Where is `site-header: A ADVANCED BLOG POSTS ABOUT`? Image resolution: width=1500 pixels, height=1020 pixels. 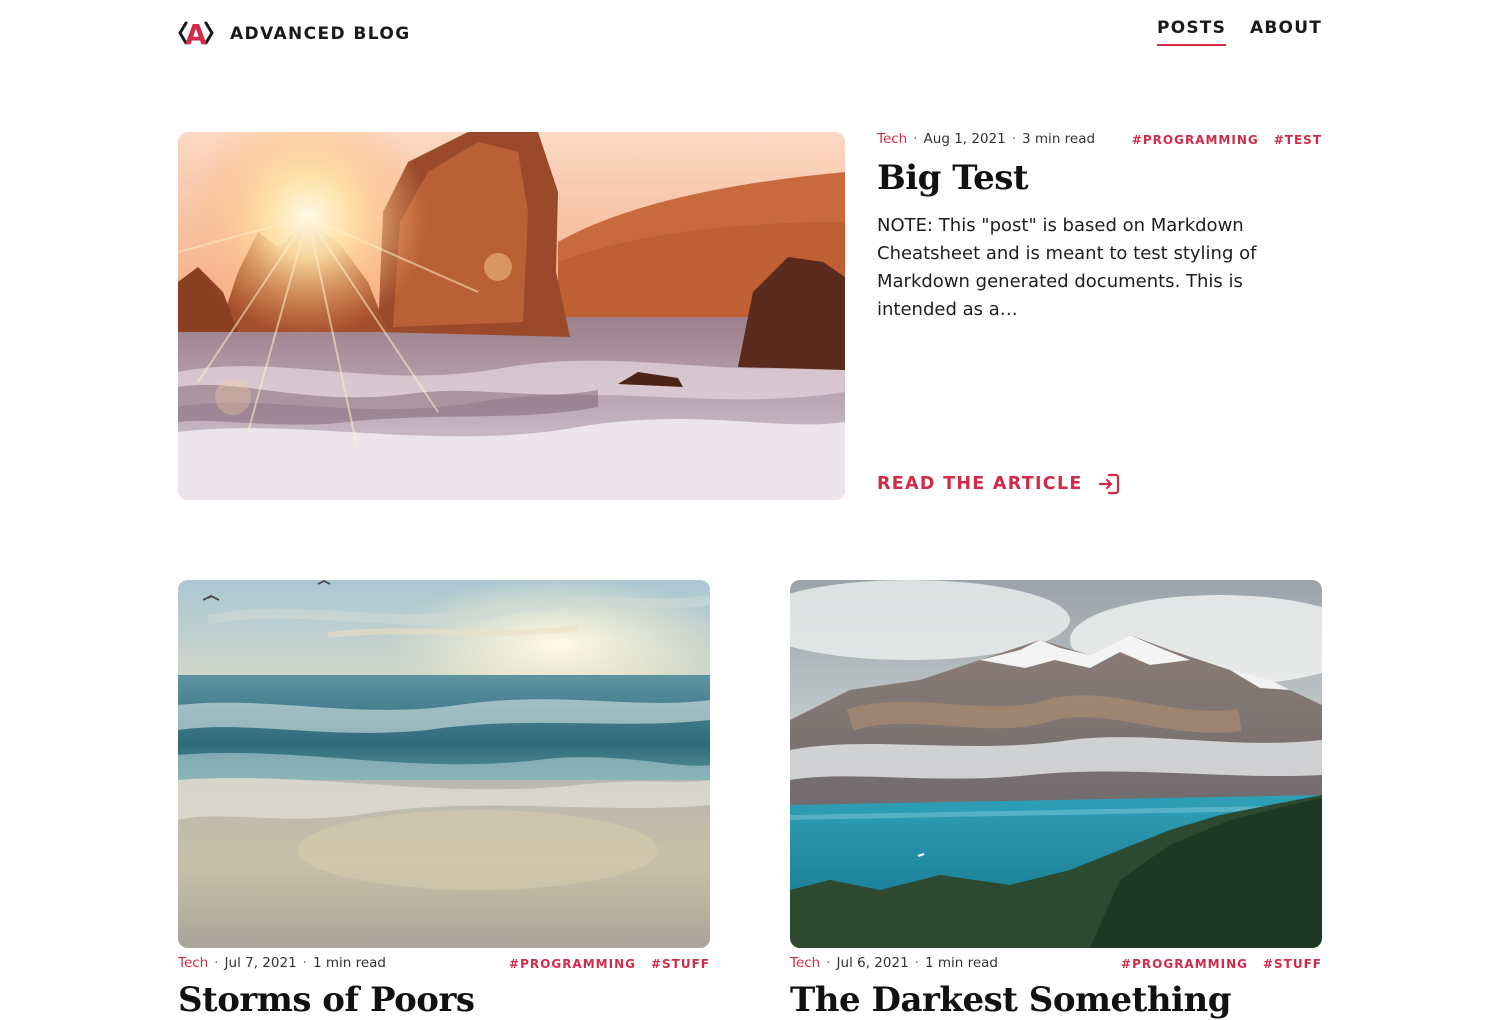 site-header: A ADVANCED BLOG POSTS ABOUT is located at coordinates (750, 35).